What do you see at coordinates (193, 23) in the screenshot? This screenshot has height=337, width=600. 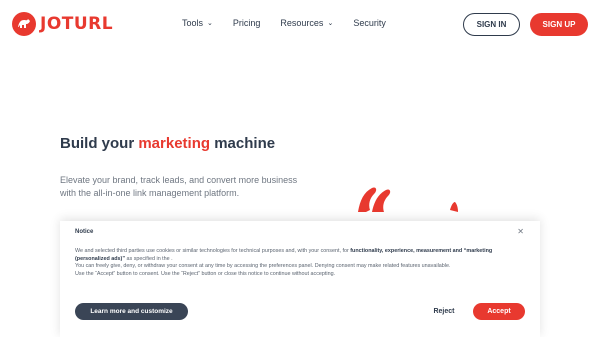 I see `nav-item-label: Tools` at bounding box center [193, 23].